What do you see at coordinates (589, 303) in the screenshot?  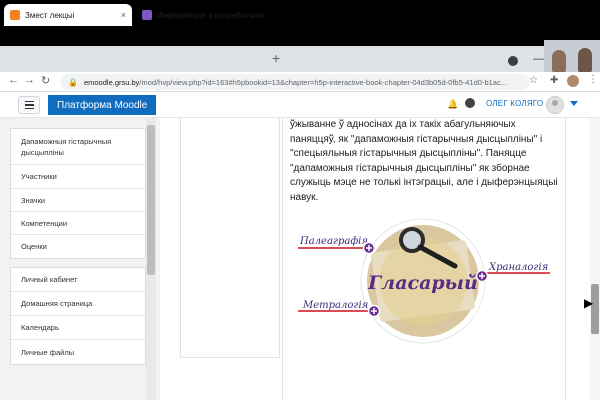 I see `mouse-cursor-icon: ▶` at bounding box center [589, 303].